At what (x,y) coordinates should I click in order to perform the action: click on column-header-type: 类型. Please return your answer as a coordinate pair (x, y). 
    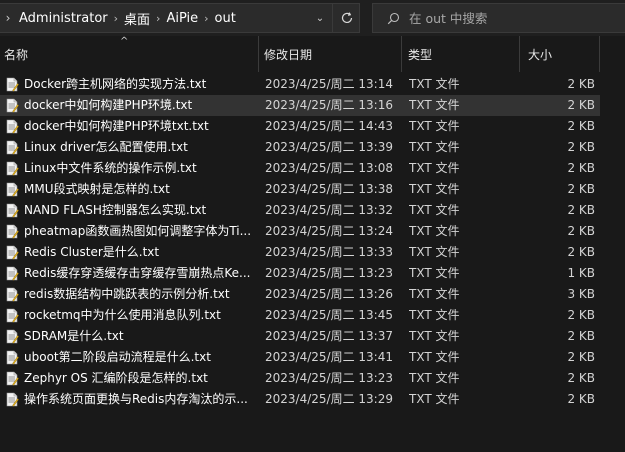
    Looking at the image, I should click on (462, 54).